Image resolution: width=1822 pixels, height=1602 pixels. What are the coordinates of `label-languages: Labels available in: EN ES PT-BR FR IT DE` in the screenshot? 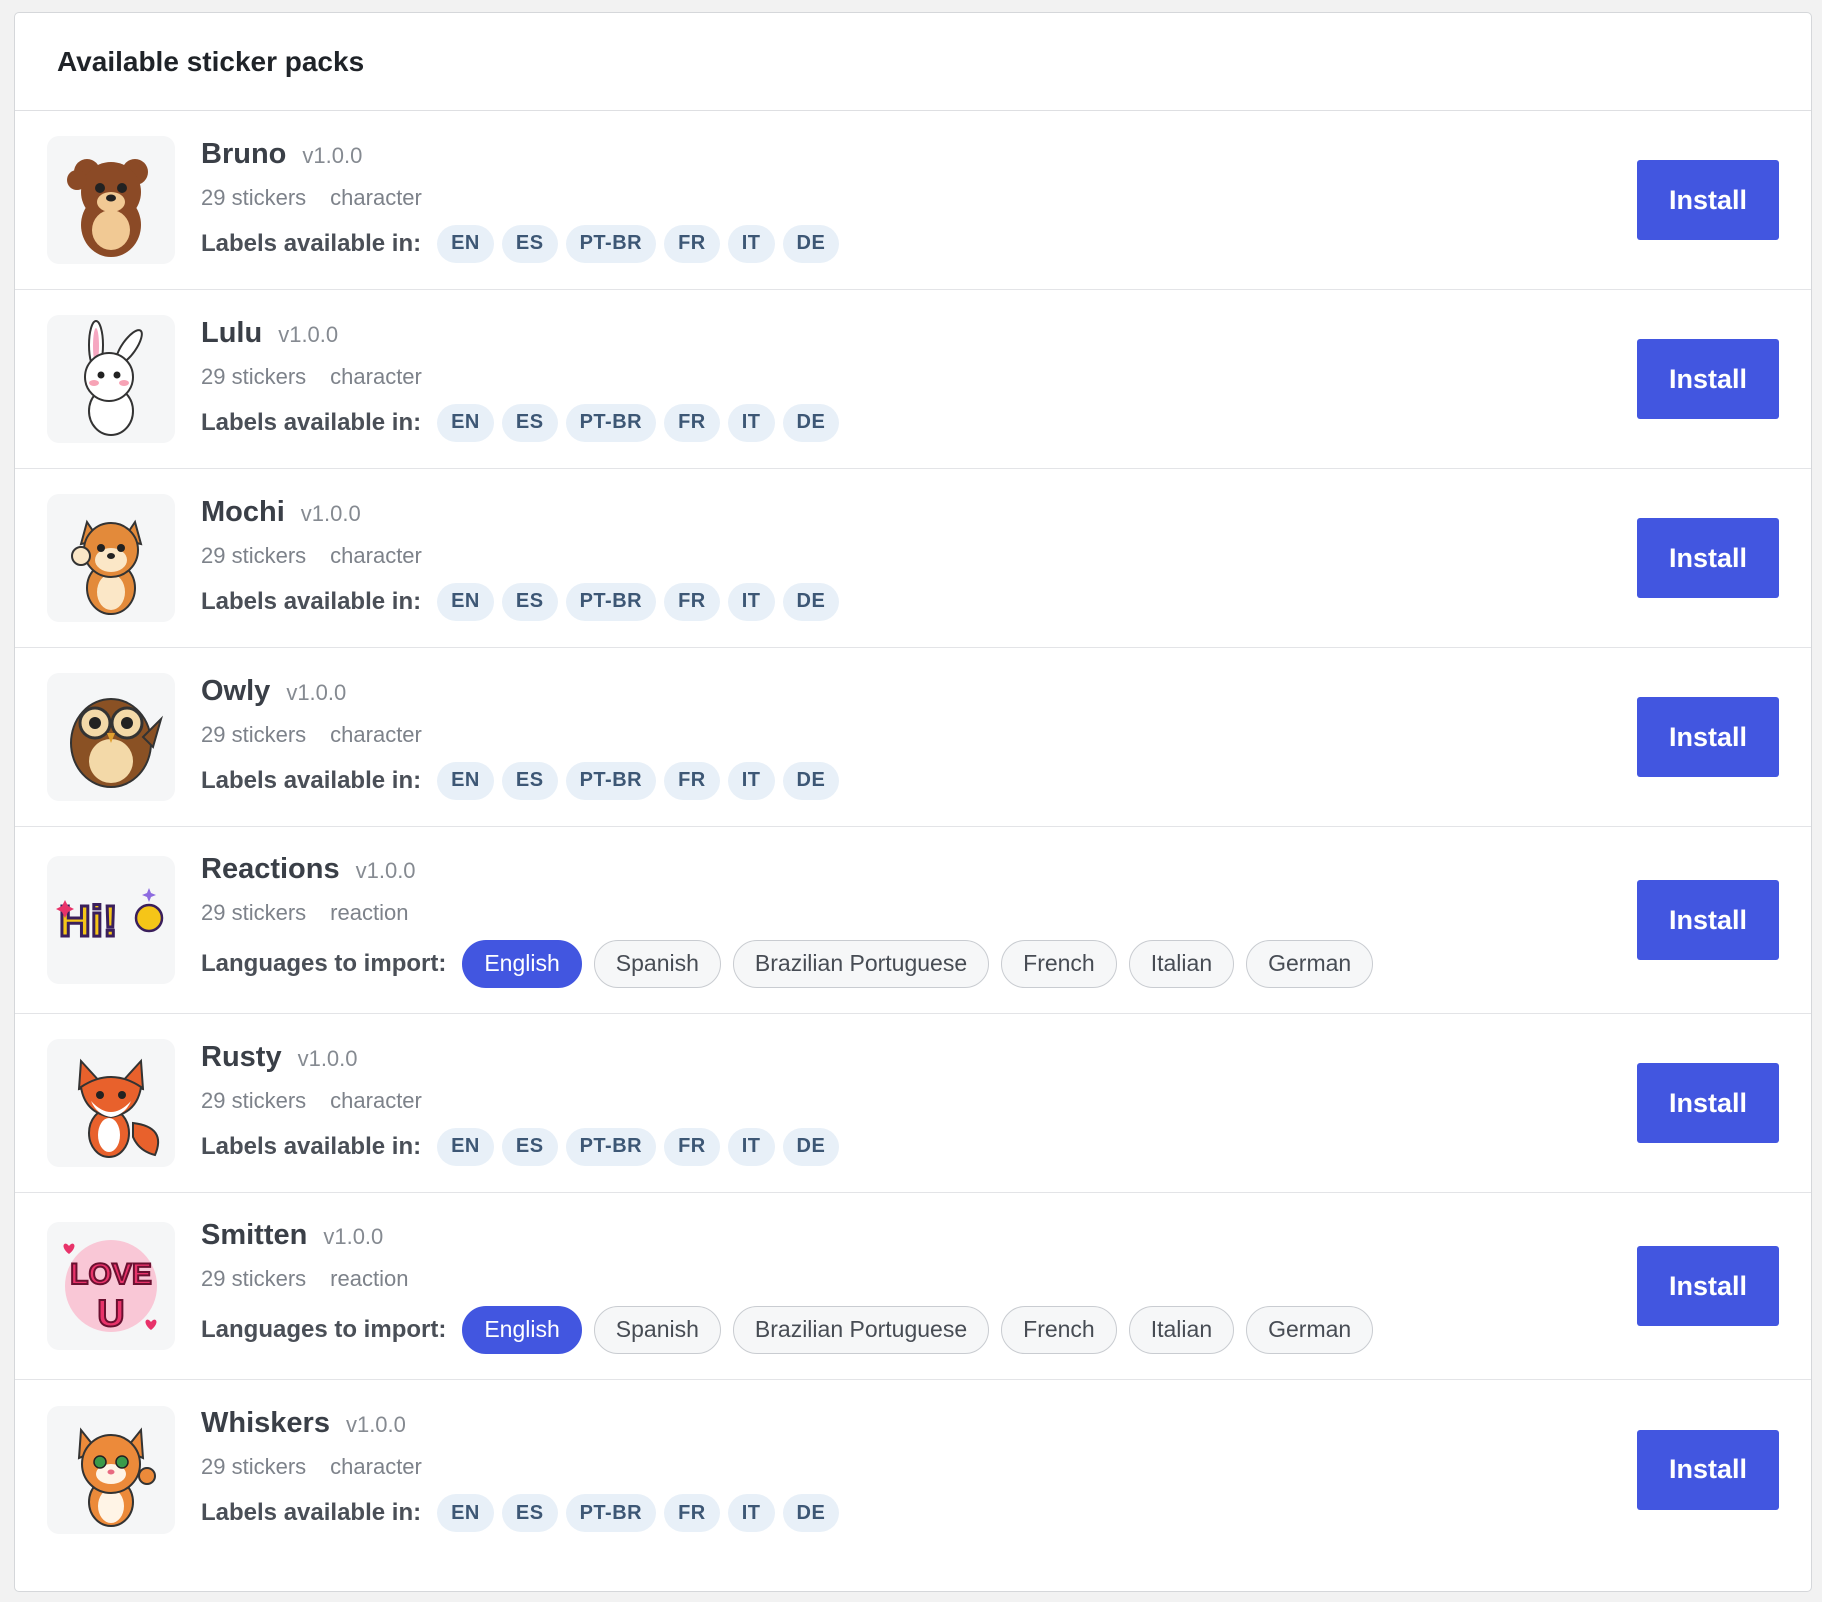 It's located at (524, 1513).